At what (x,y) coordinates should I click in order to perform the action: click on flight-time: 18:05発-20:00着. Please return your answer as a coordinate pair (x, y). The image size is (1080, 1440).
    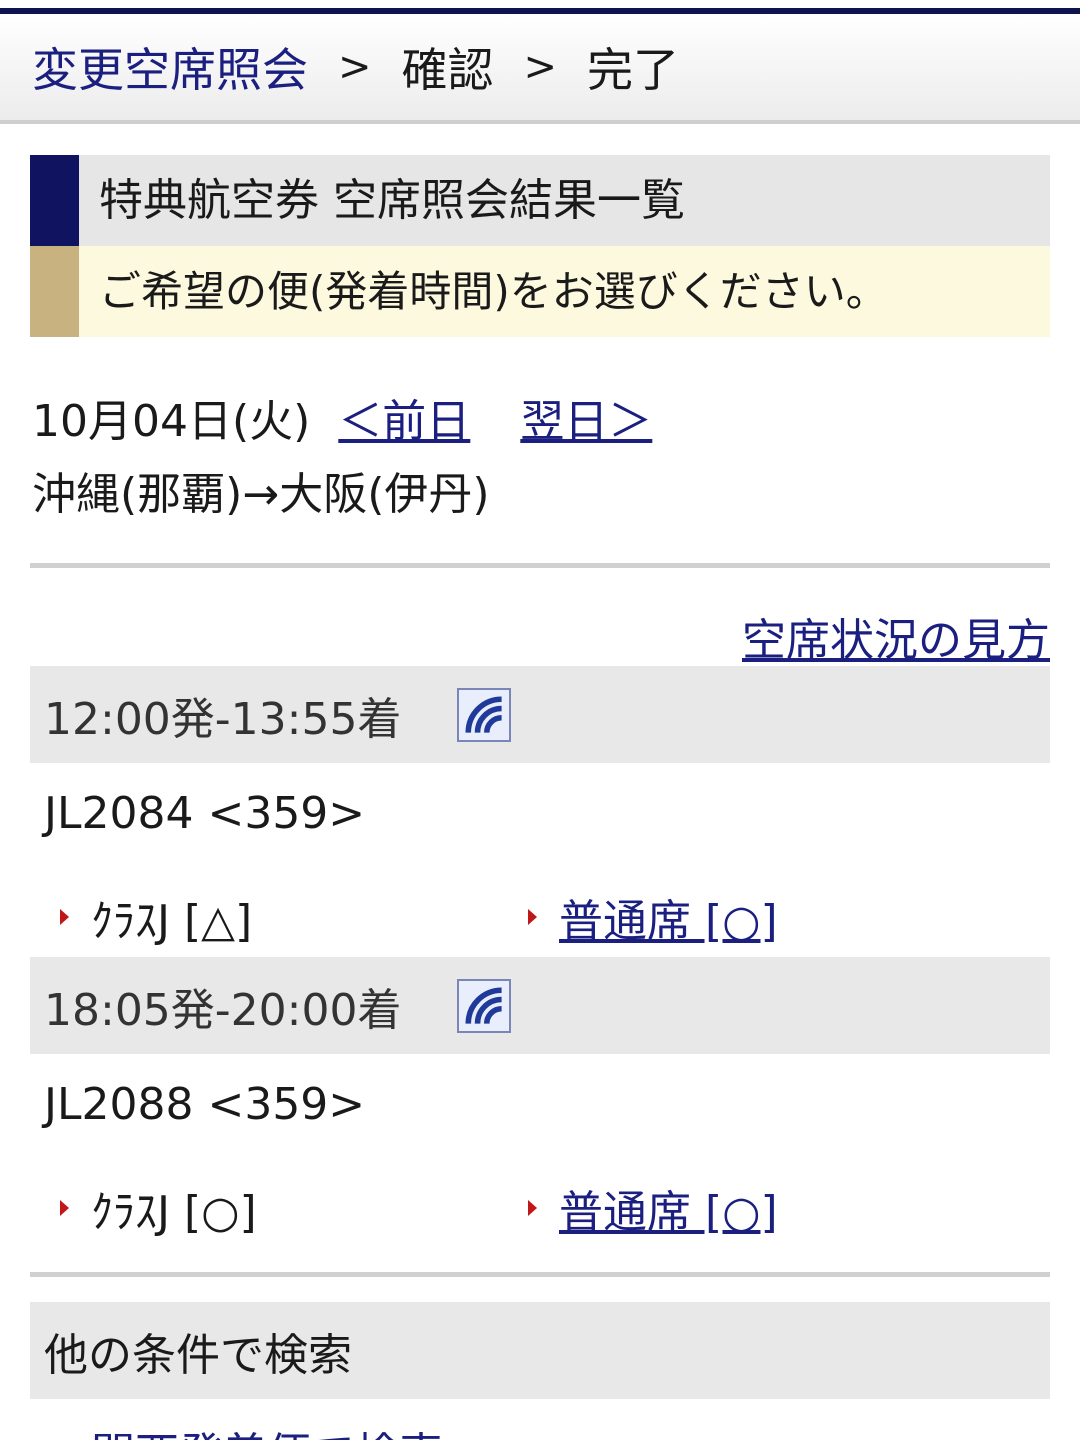
    Looking at the image, I should click on (223, 1010).